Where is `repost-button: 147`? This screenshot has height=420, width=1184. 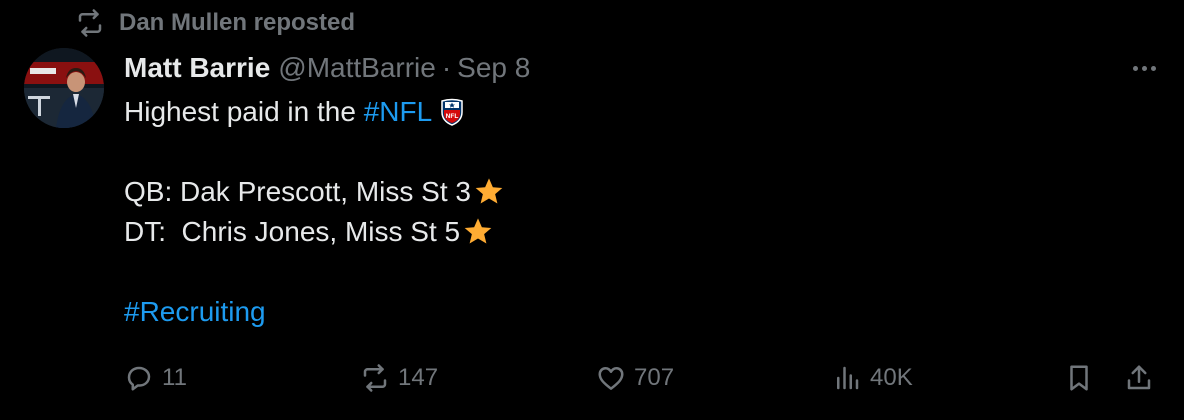 repost-button: 147 is located at coordinates (399, 378).